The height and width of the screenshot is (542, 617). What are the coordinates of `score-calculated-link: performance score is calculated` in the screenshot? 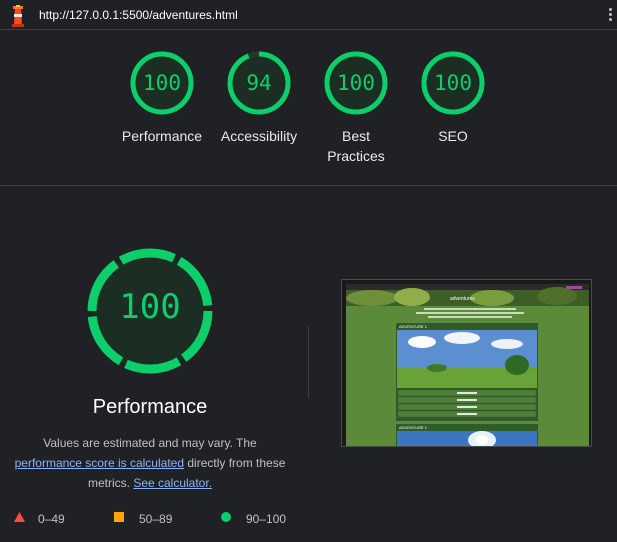 It's located at (99, 463).